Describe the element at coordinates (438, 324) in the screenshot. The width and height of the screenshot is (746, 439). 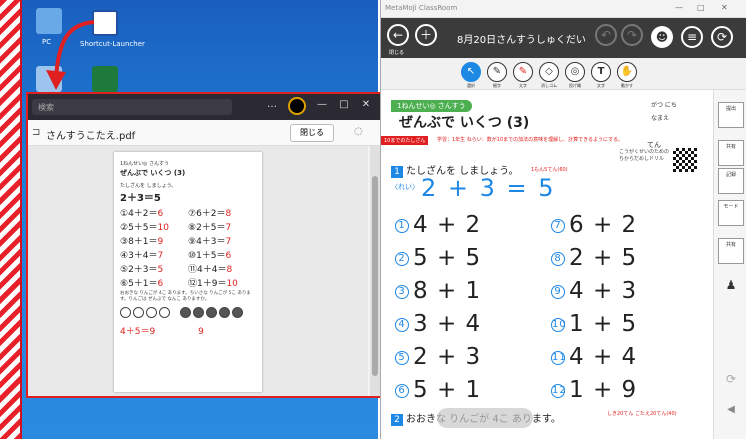
I see `problem-item: 43 + 4` at that location.